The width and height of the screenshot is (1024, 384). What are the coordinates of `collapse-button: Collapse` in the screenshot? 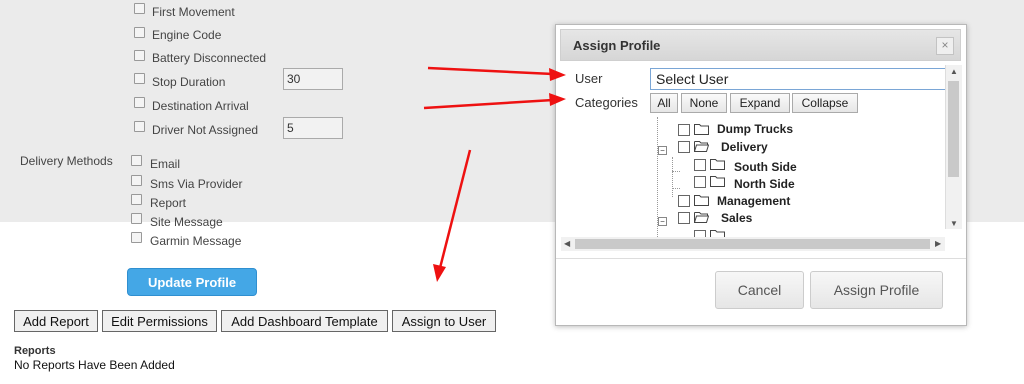 It's located at (825, 103).